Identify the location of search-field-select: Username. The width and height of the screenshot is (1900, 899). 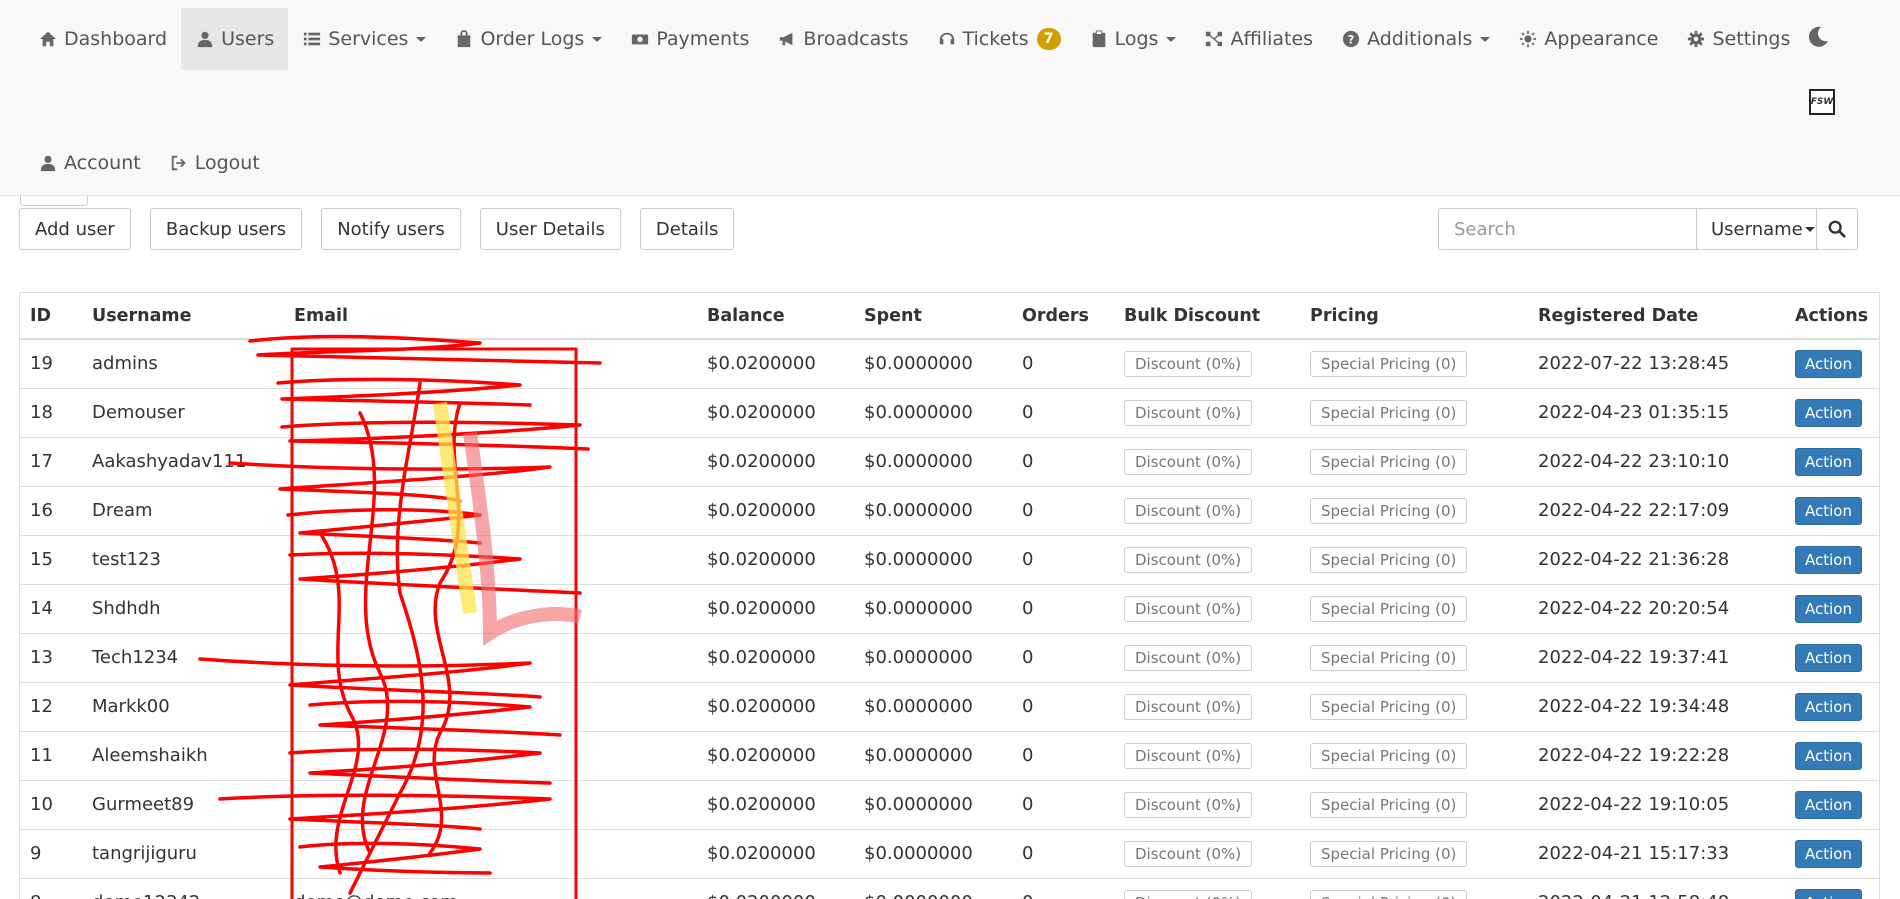
(1756, 229).